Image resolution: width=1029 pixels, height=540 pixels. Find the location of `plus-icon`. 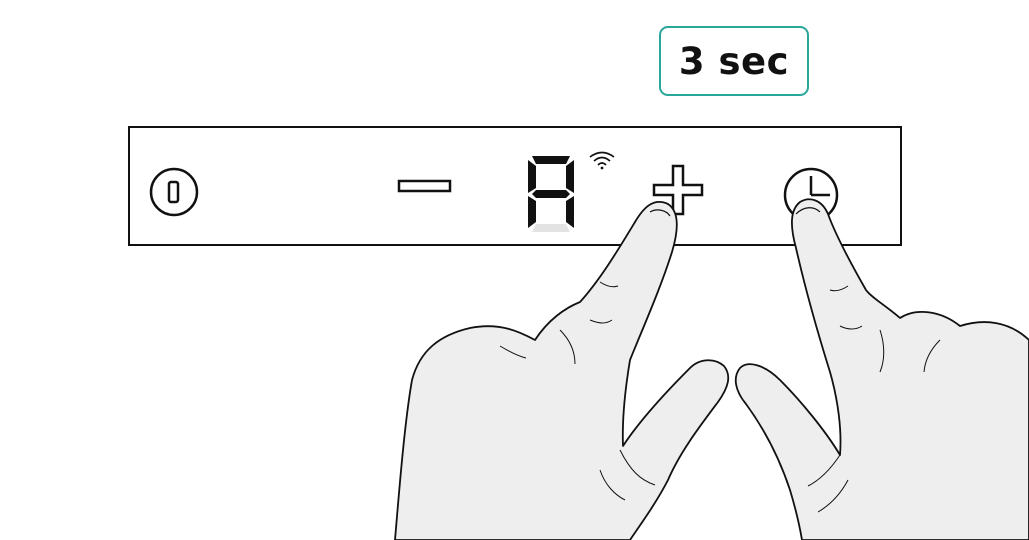

plus-icon is located at coordinates (678, 190).